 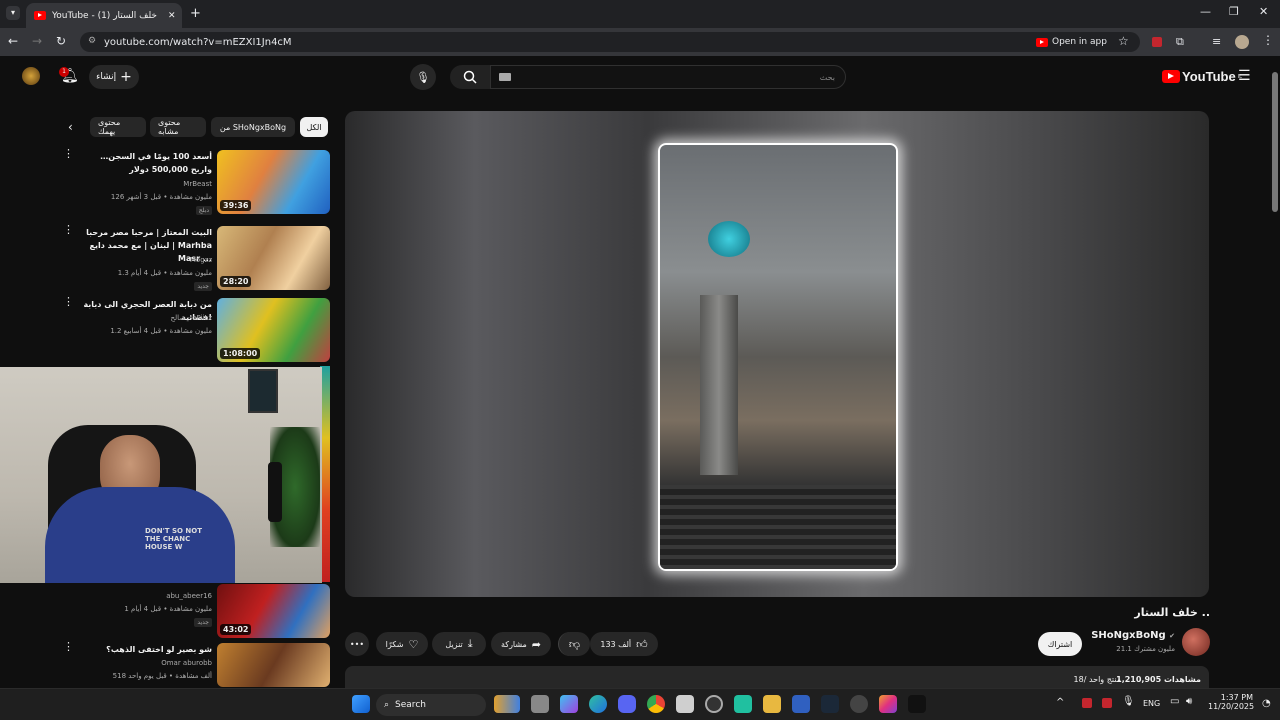 What do you see at coordinates (273, 330) in the screenshot?
I see `video-thumbnail: 1:08:00` at bounding box center [273, 330].